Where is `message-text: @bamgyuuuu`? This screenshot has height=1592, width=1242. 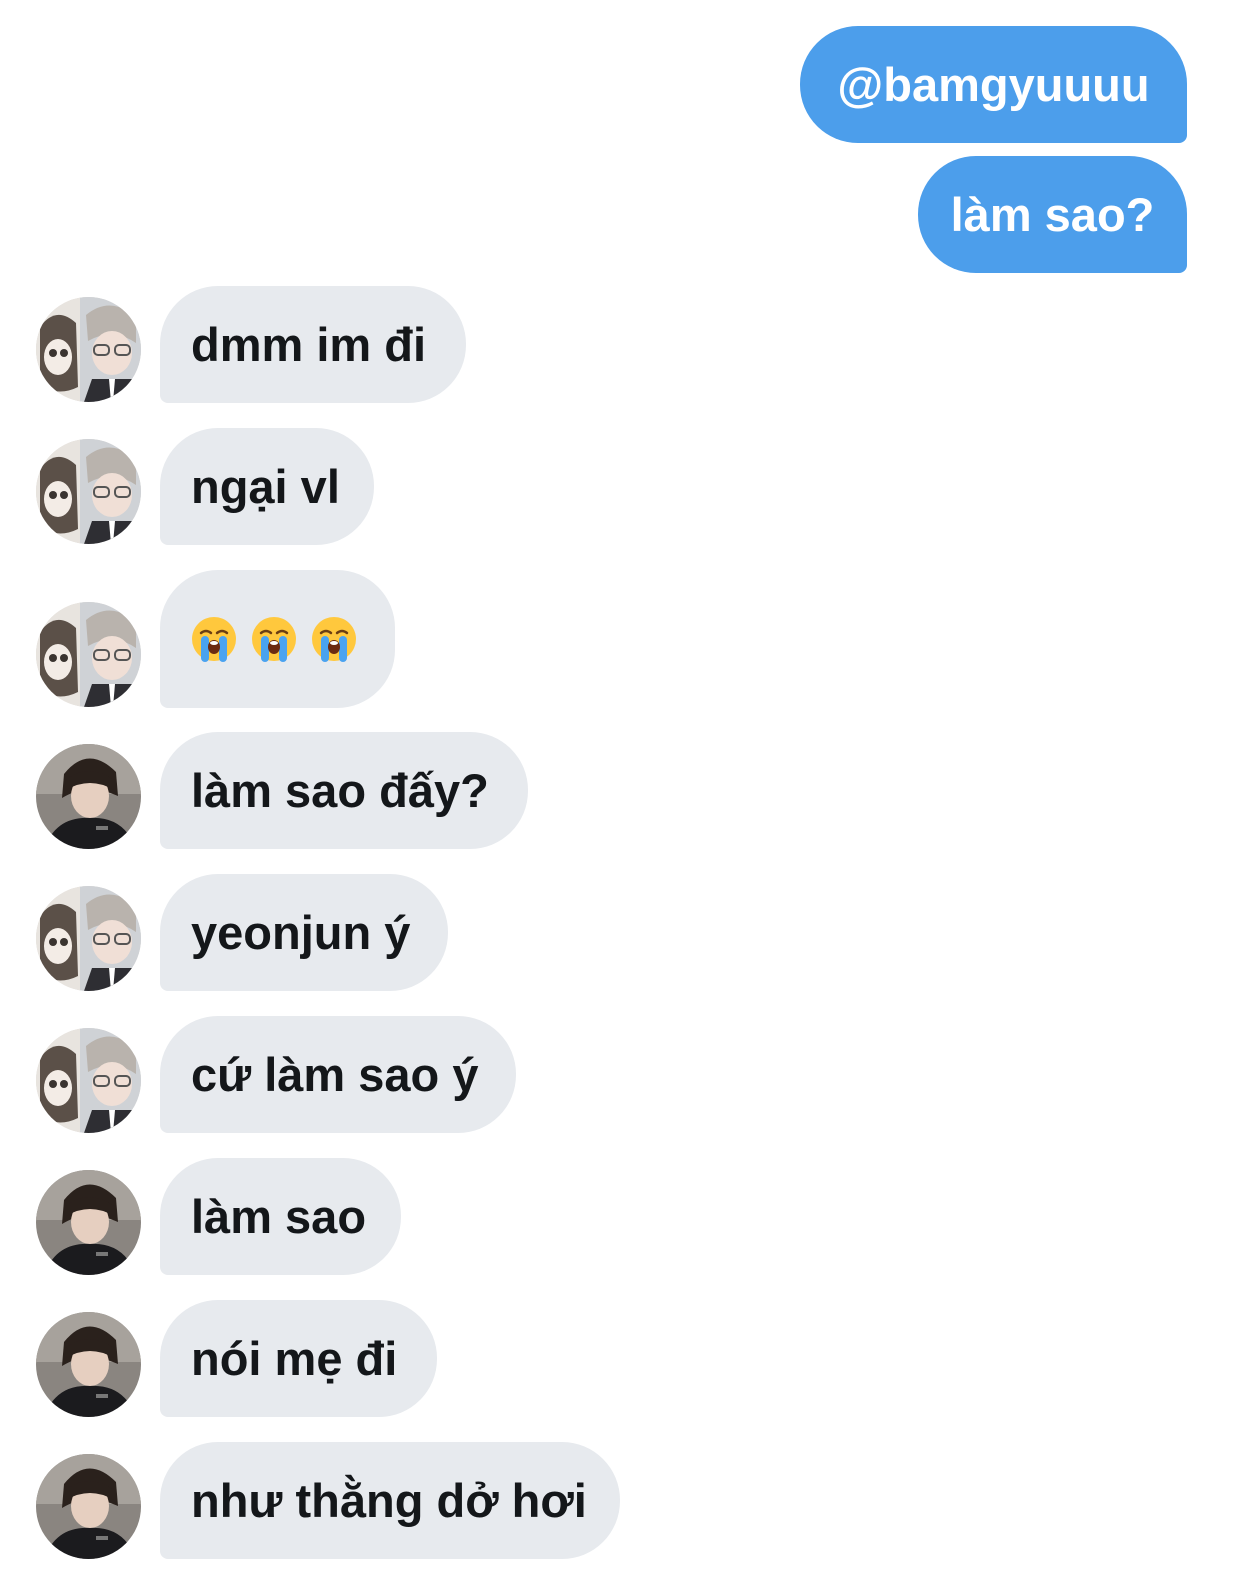 message-text: @bamgyuuuu is located at coordinates (993, 84).